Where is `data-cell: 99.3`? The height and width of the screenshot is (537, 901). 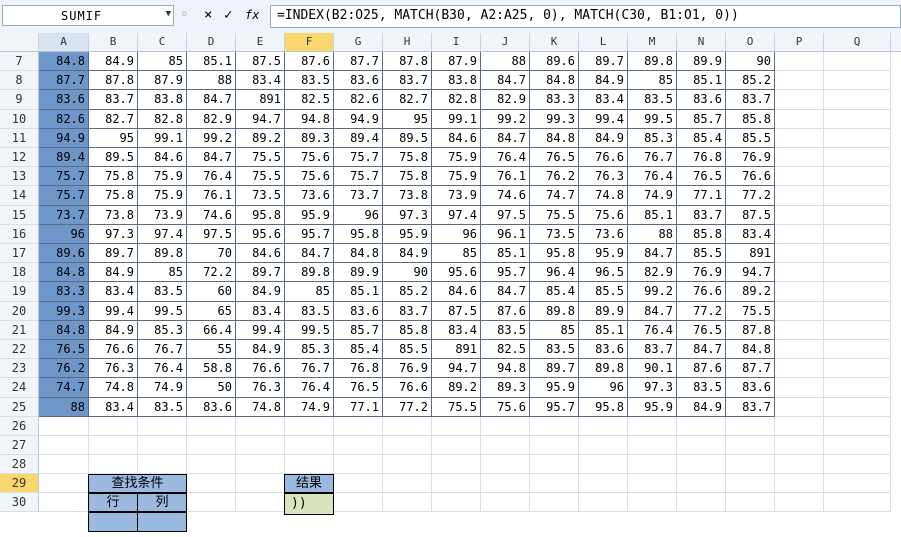 data-cell: 99.3 is located at coordinates (554, 119).